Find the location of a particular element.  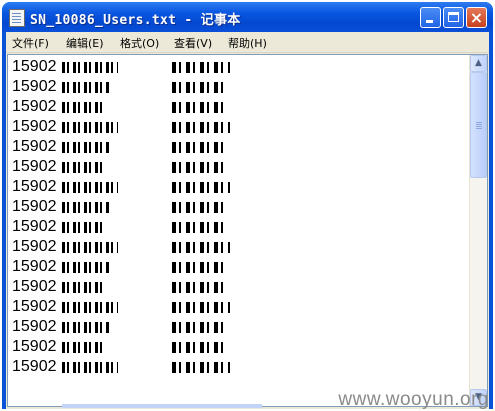

menu-help: 帮助(H) is located at coordinates (247, 43).